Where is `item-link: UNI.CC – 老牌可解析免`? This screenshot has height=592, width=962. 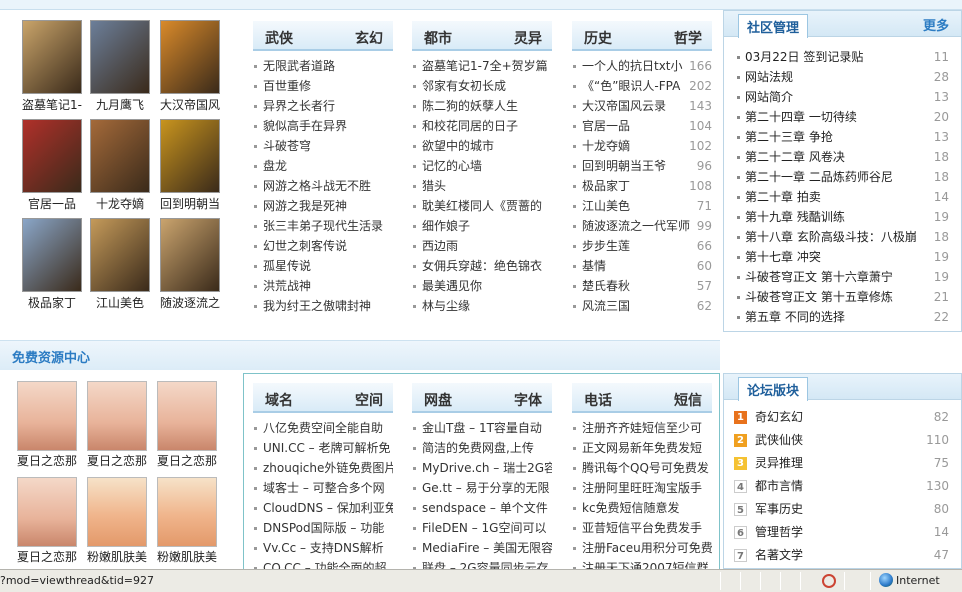 item-link: UNI.CC – 老牌可解析免 is located at coordinates (328, 448).